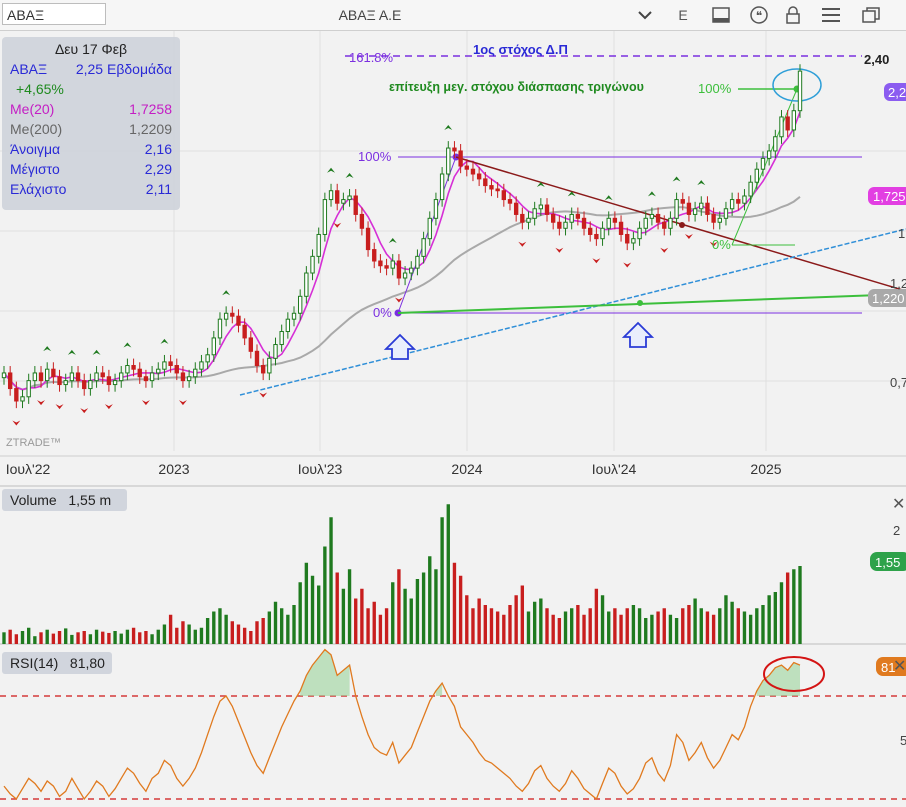 Image resolution: width=906 pixels, height=807 pixels. Describe the element at coordinates (54, 14) in the screenshot. I see `symbol-input: ΑΒΑΞ` at that location.